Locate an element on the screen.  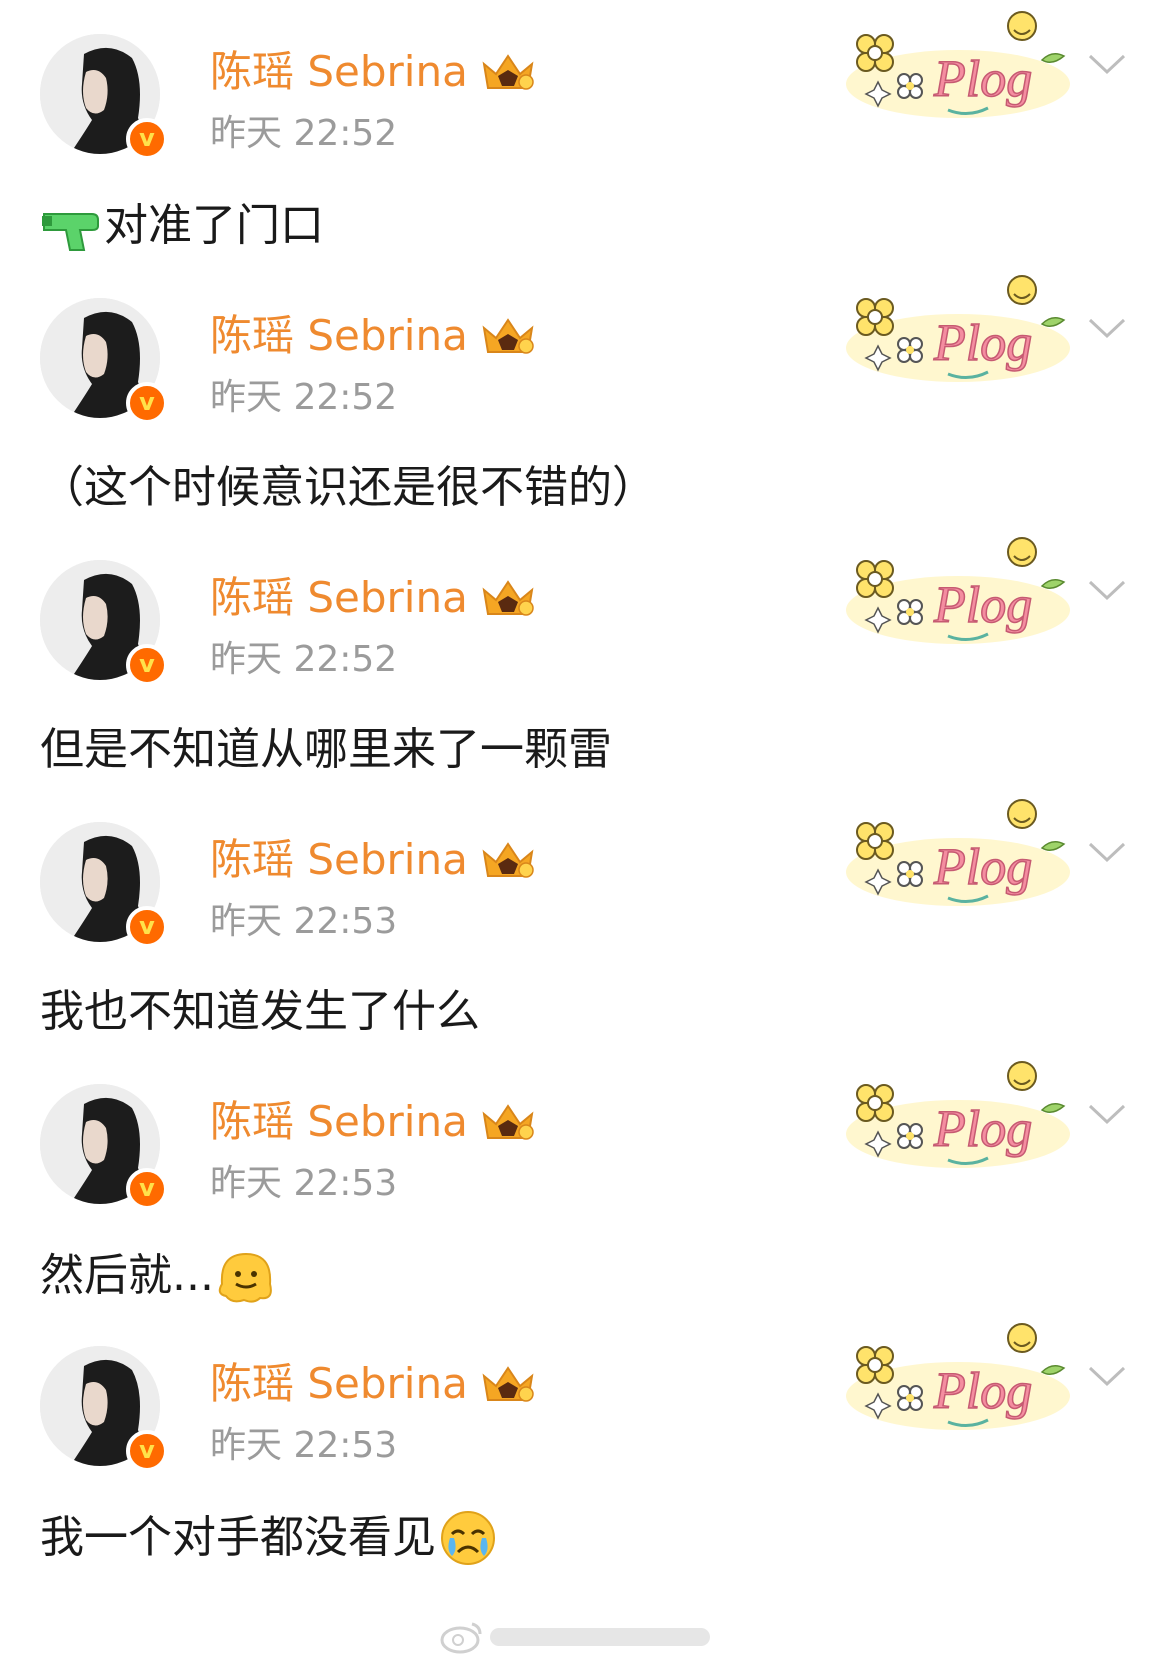
comment-text-row: 我一个对手都没看见 is located at coordinates (270, 1538).